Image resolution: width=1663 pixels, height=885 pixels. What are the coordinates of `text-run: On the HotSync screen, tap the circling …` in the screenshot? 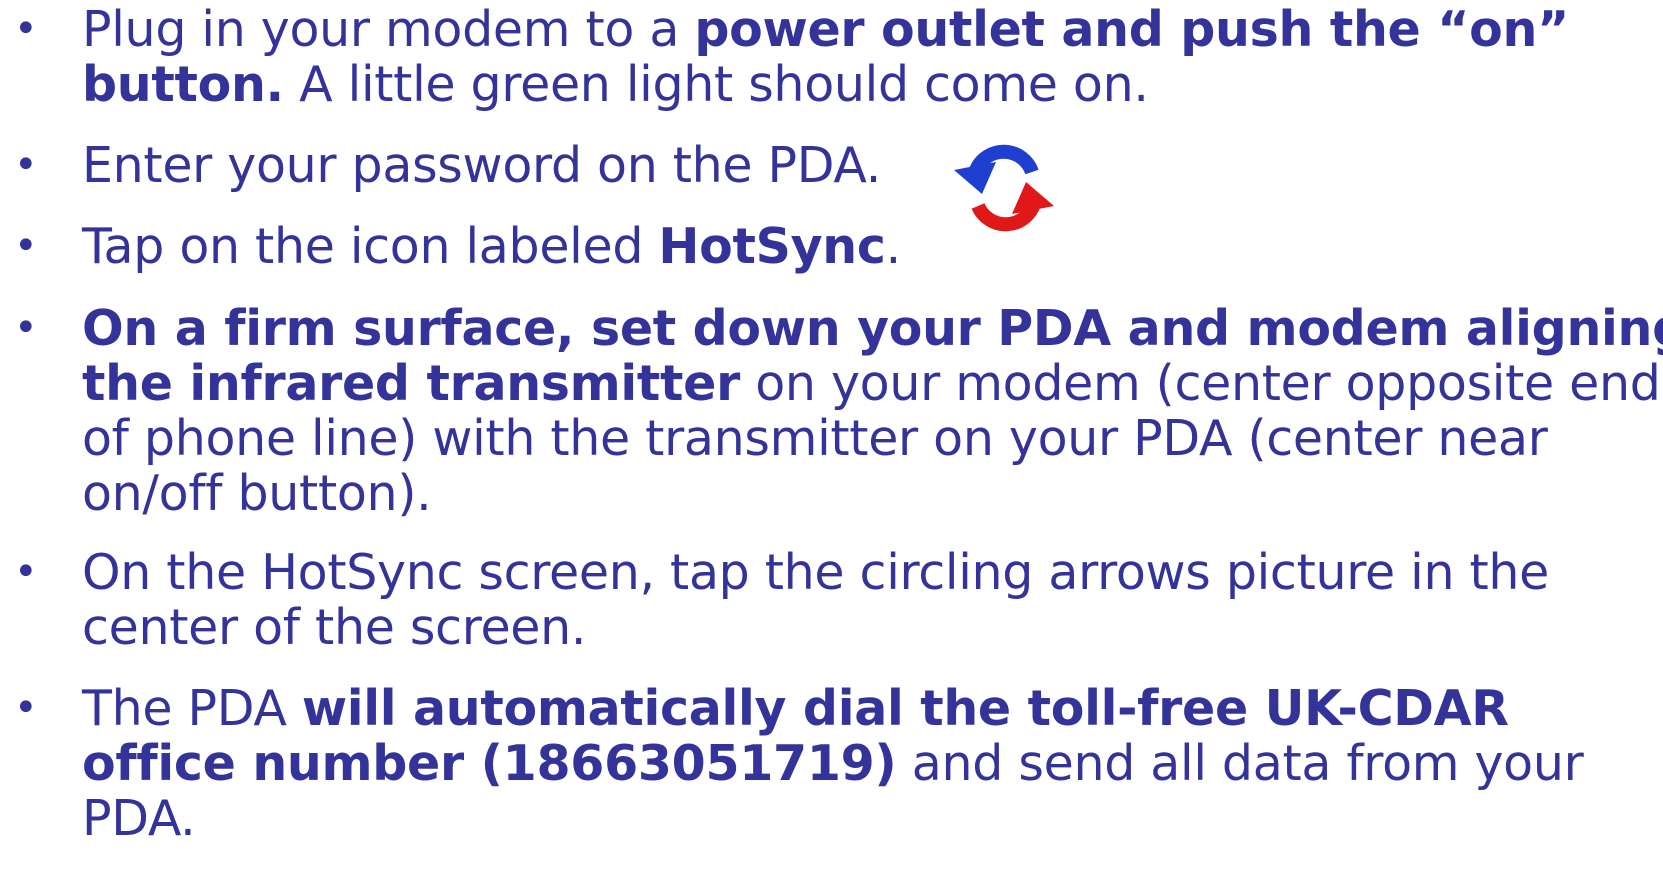 It's located at (815, 572).